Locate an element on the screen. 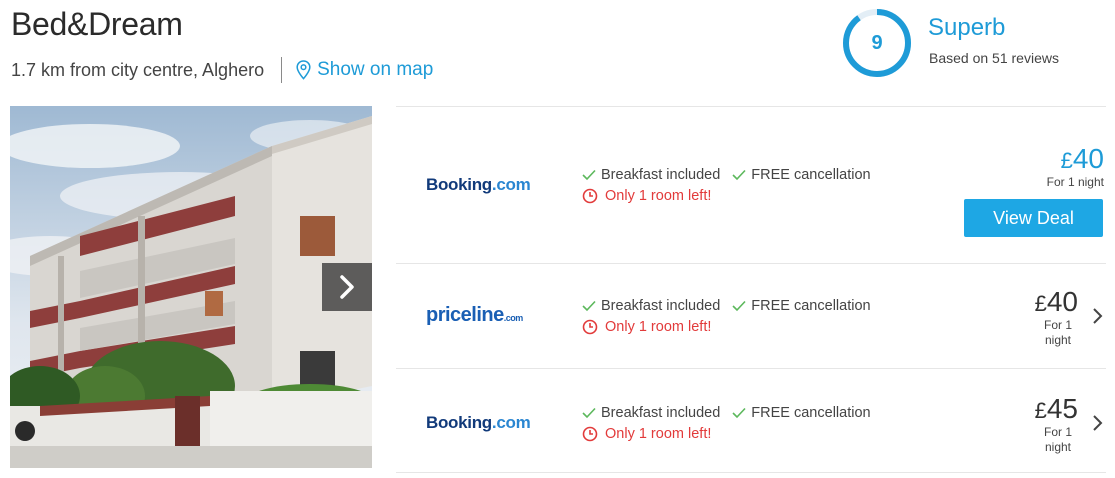 Image resolution: width=1115 pixels, height=478 pixels. show-on-map-link: Show on map is located at coordinates (364, 70).